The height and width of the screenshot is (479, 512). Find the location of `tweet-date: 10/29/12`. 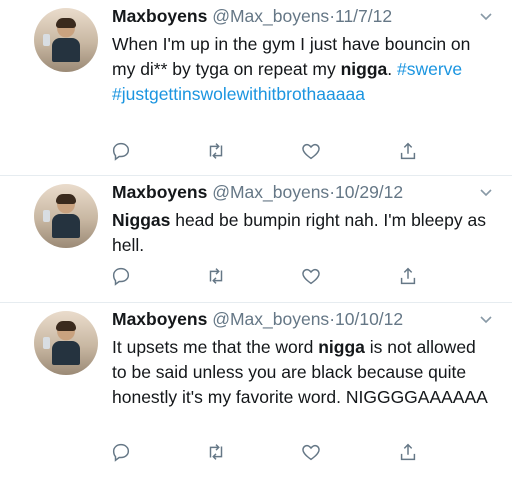

tweet-date: 10/29/12 is located at coordinates (369, 192).